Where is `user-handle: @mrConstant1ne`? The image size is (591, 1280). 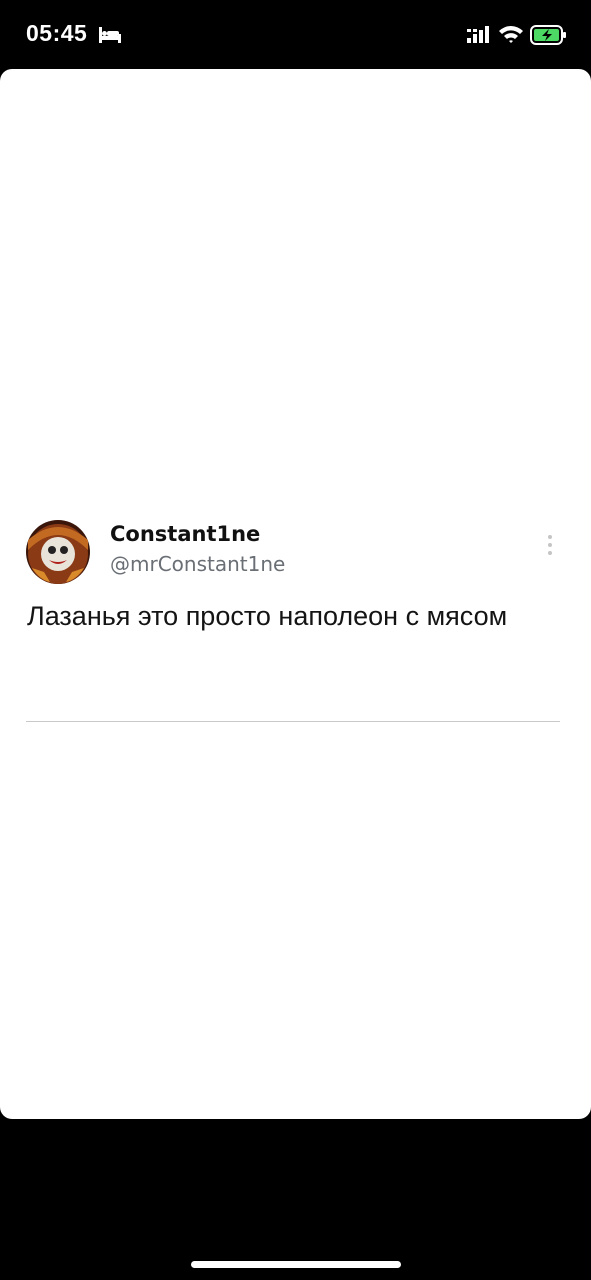 user-handle: @mrConstant1ne is located at coordinates (197, 564).